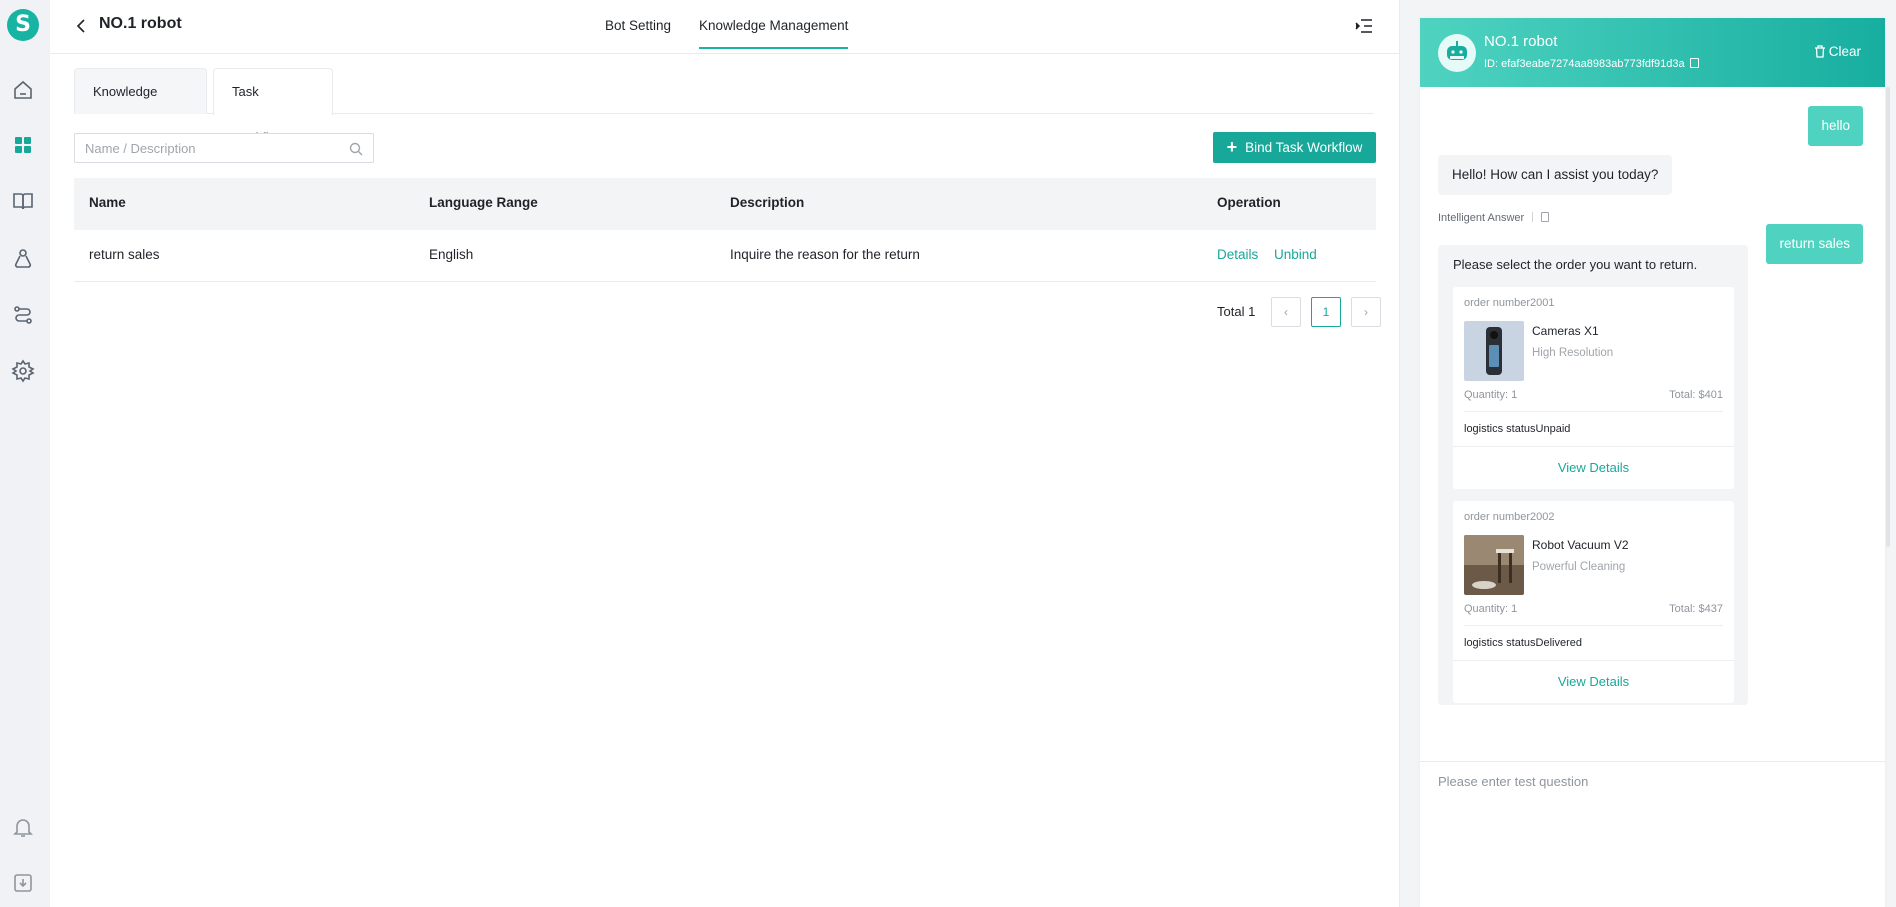 The width and height of the screenshot is (1896, 907). Describe the element at coordinates (1533, 217) in the screenshot. I see `meta-separator` at that location.